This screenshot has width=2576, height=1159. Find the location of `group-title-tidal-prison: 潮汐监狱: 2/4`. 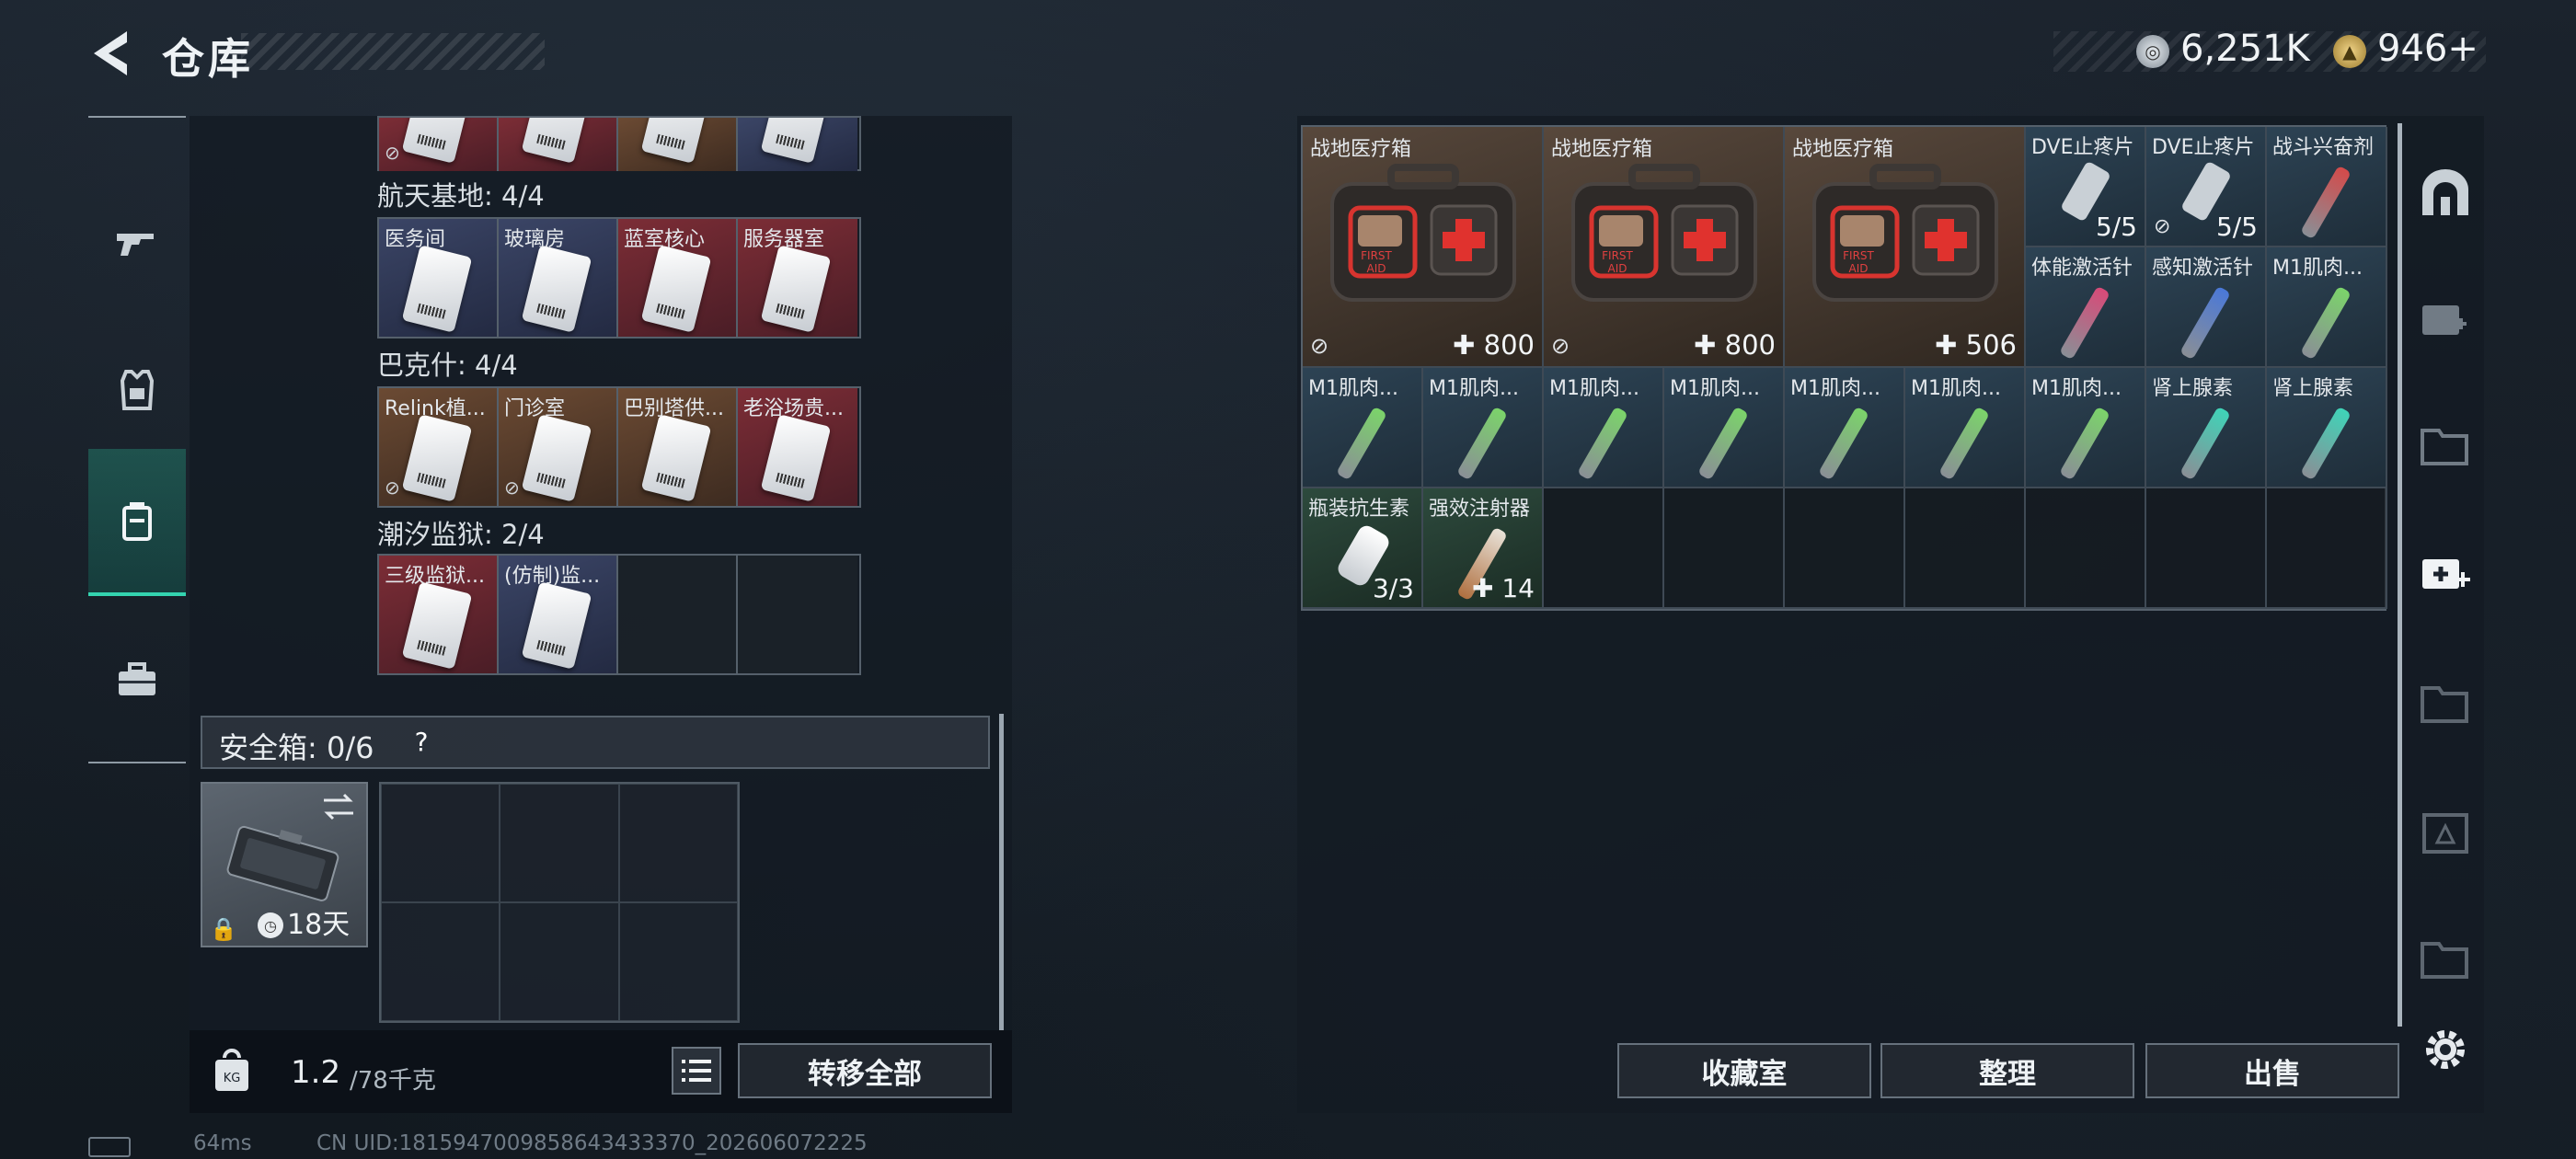

group-title-tidal-prison: 潮汐监狱: 2/4 is located at coordinates (461, 534).